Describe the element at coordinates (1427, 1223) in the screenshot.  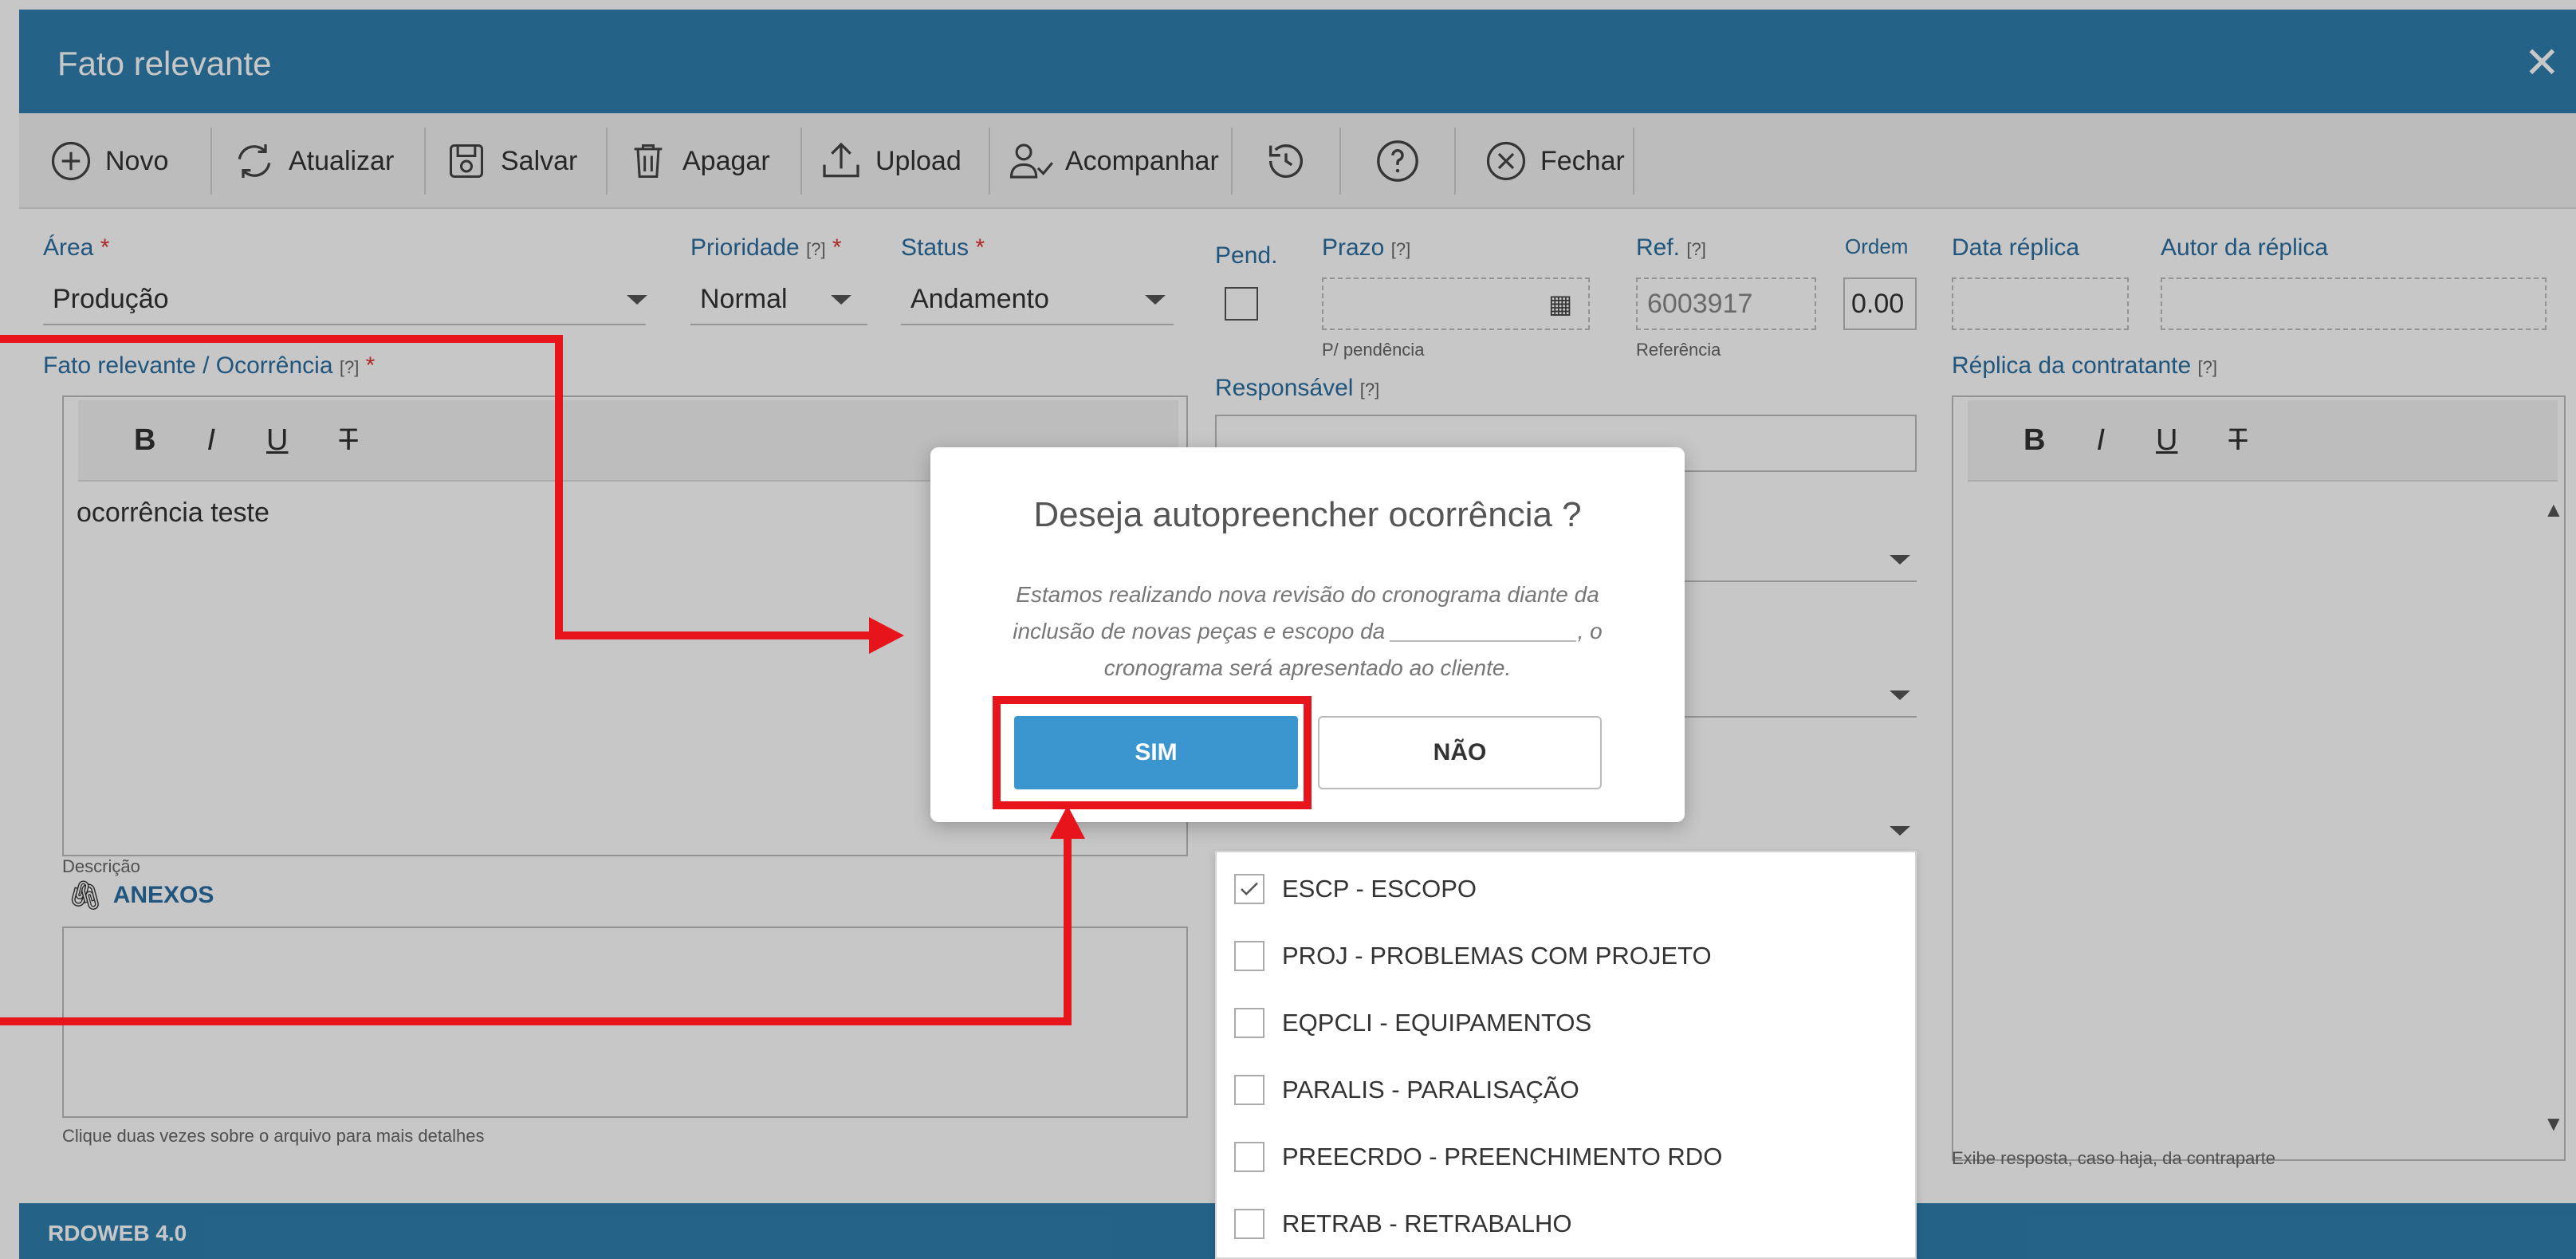
I see `list-item-label: RETRAB - RETRABALHO` at that location.